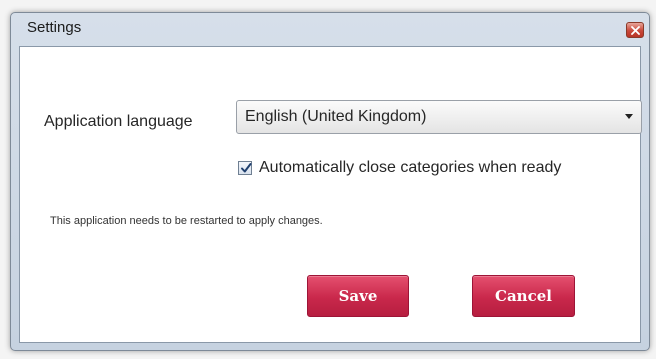  I want to click on checkmark-icon, so click(246, 168).